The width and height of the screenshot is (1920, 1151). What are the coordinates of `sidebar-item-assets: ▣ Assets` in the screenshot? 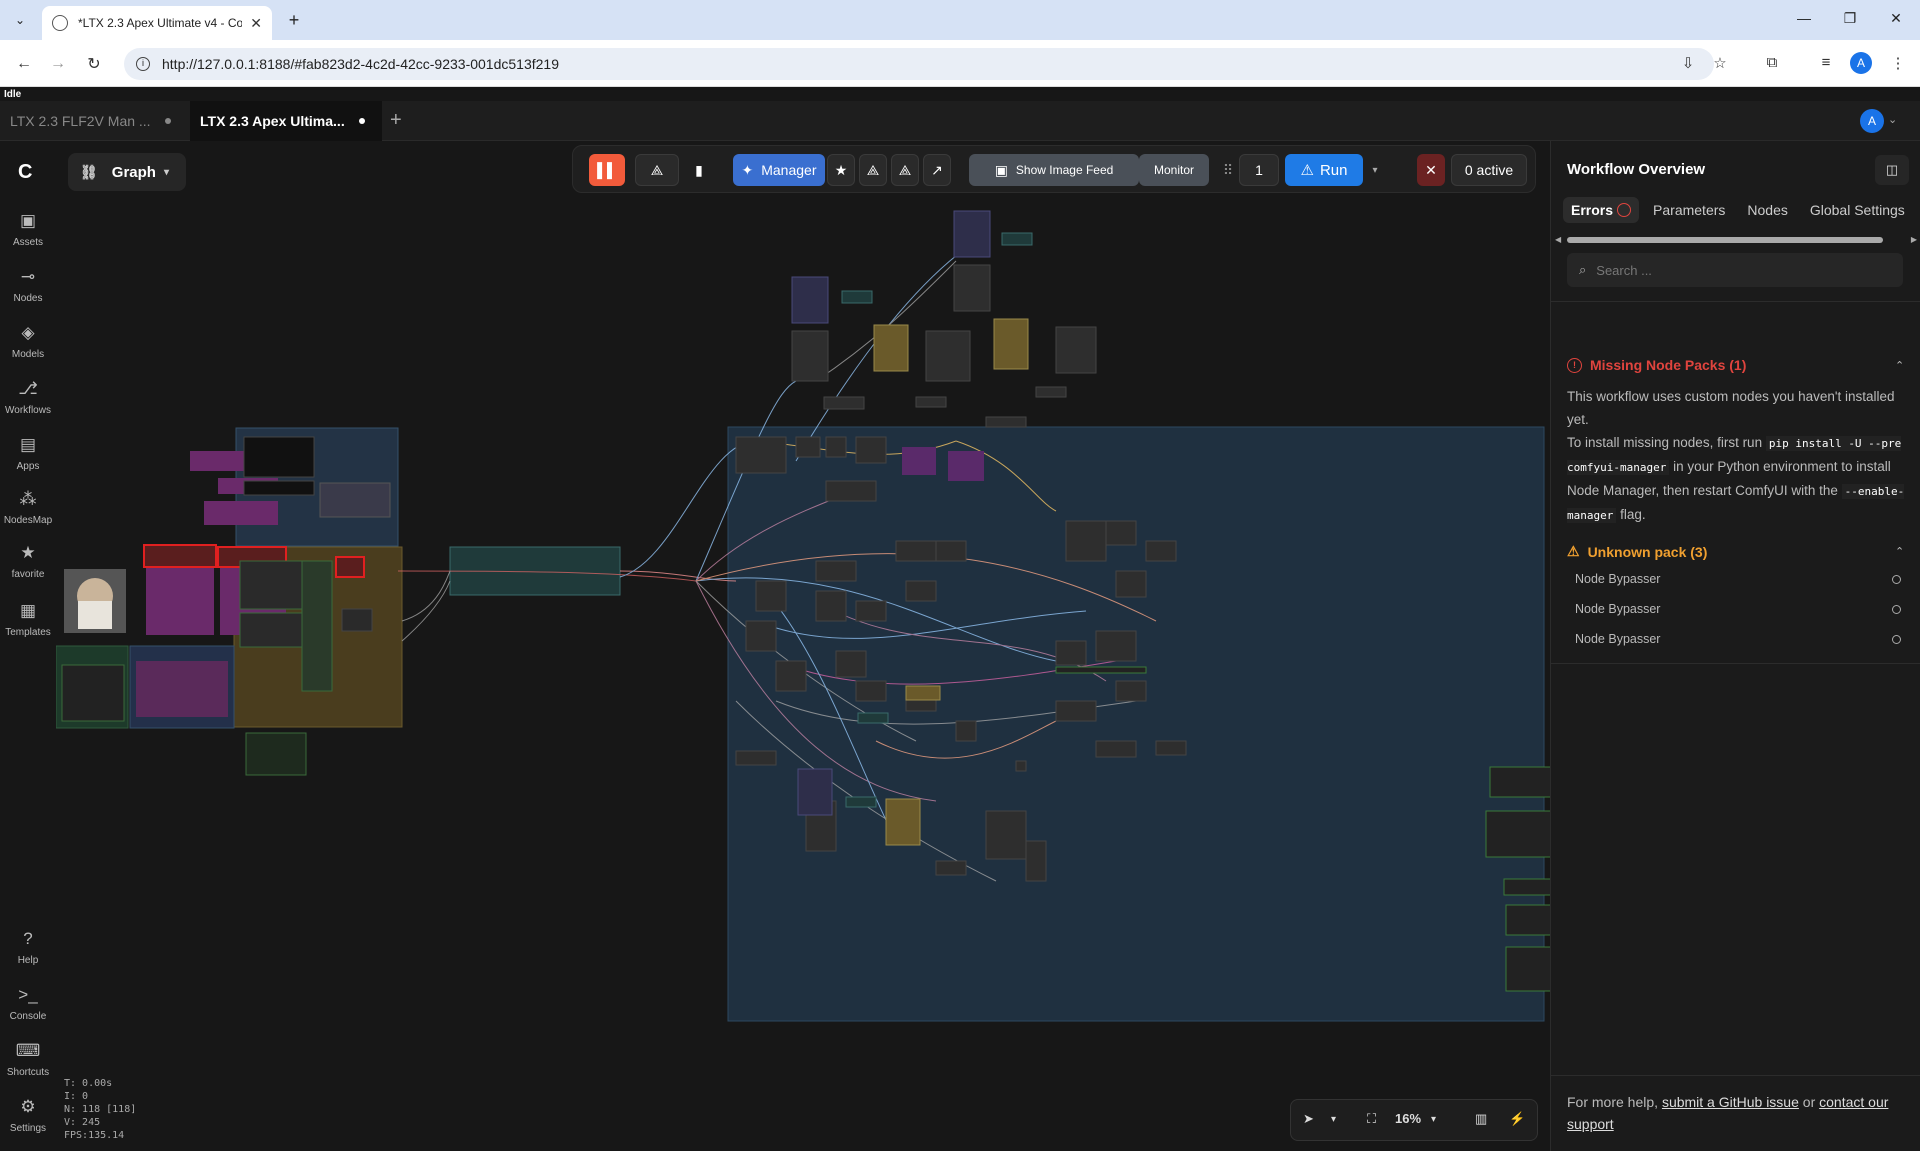 It's located at (28, 229).